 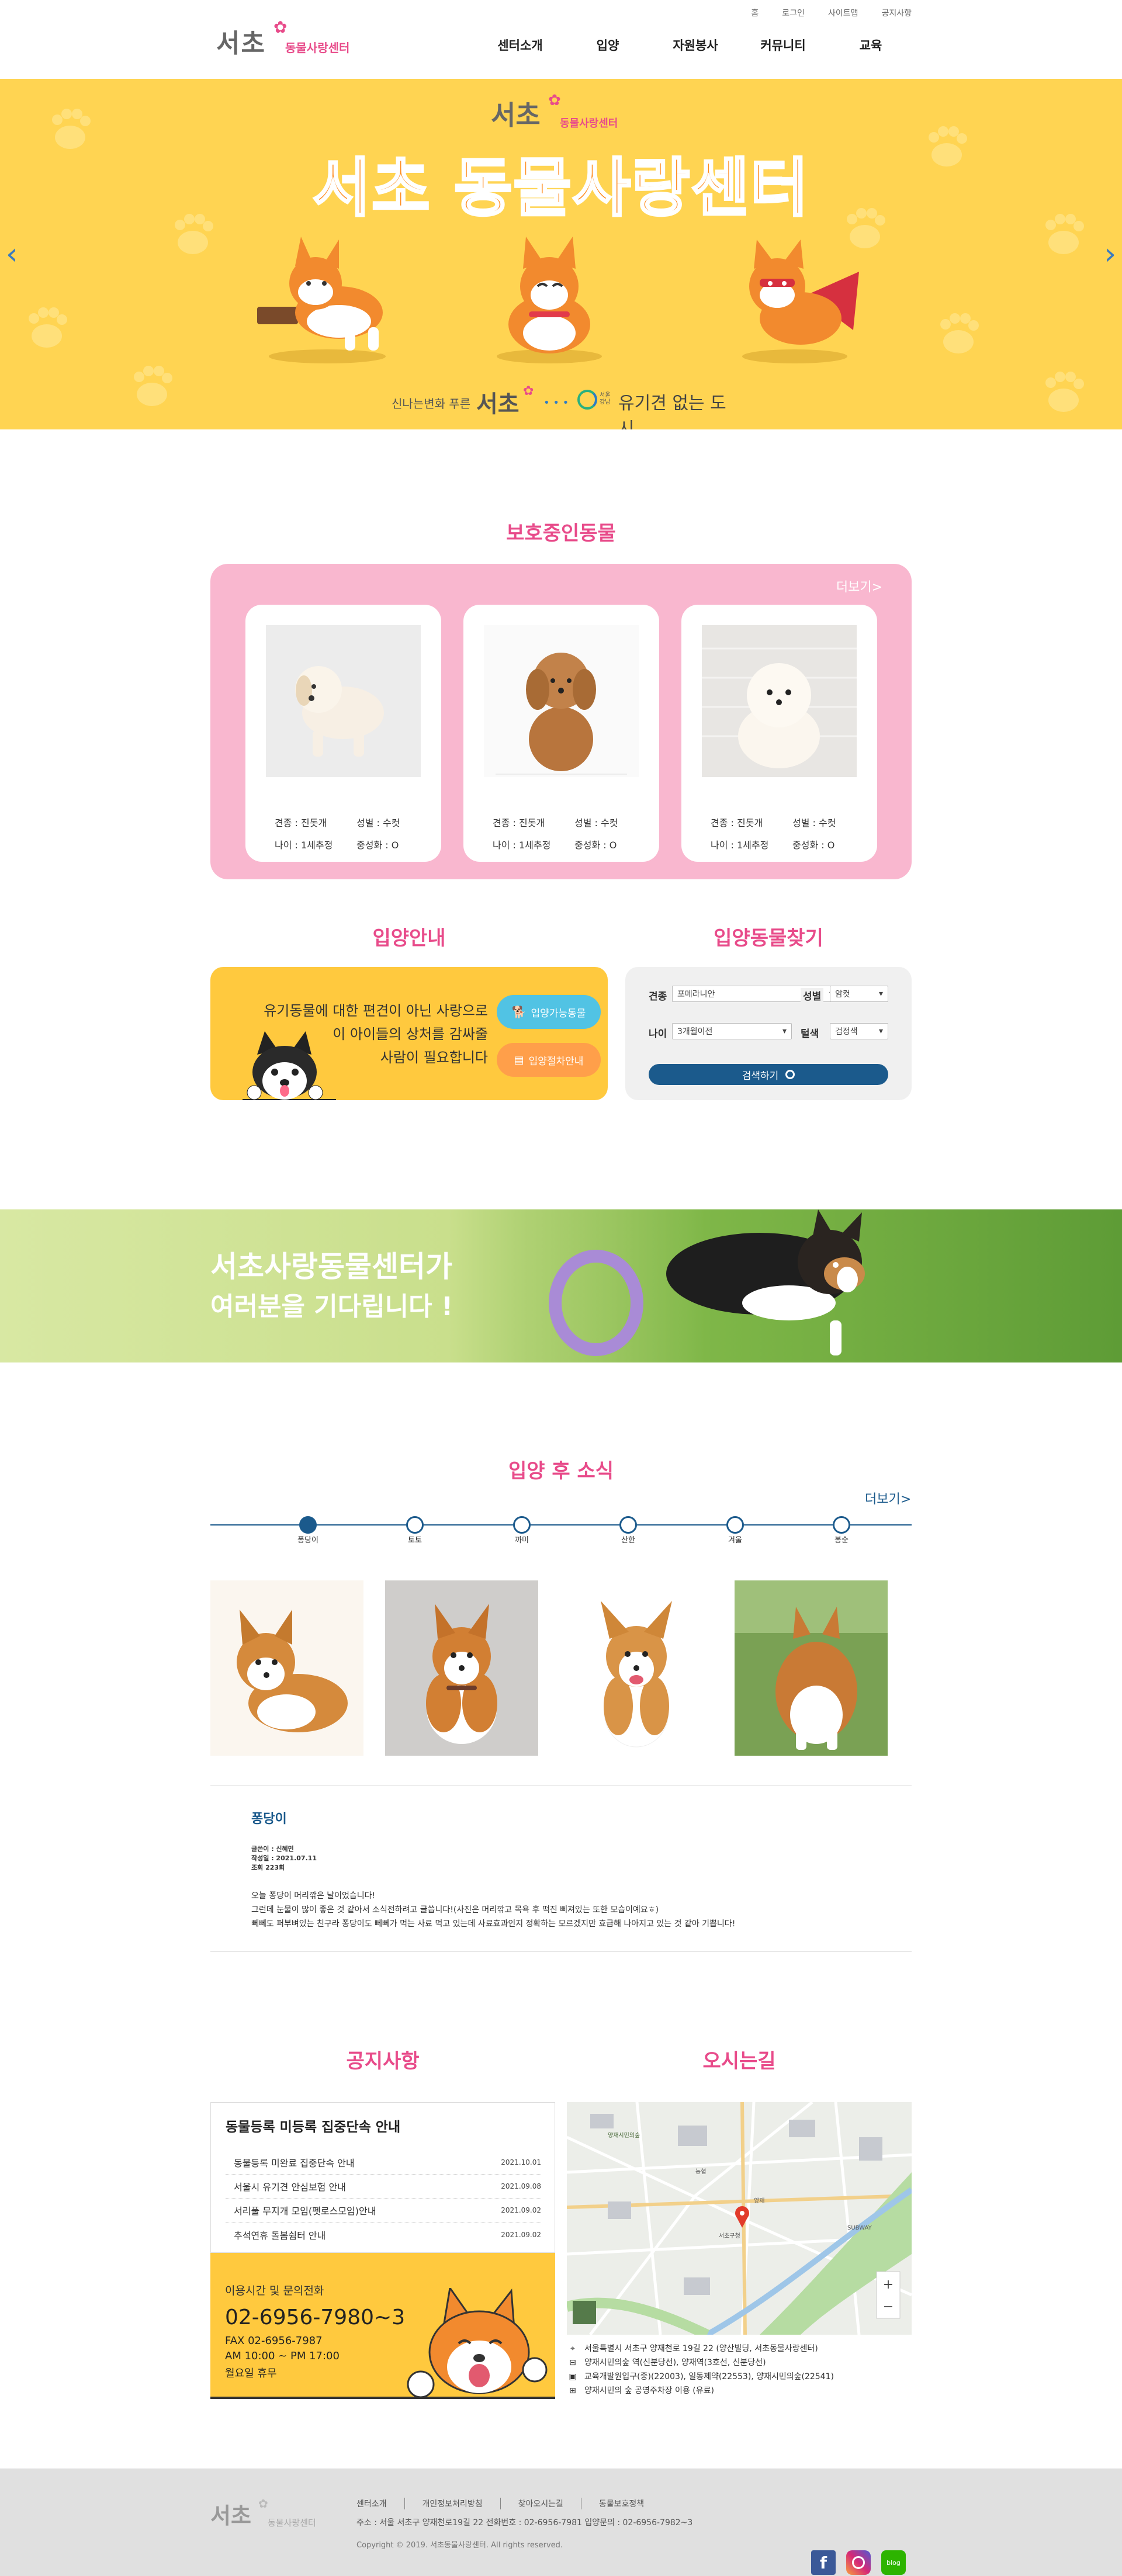 What do you see at coordinates (305, 2211) in the screenshot?
I see `notice-item-text: 서리풀 무지개 모임(펫로스모임)안내` at bounding box center [305, 2211].